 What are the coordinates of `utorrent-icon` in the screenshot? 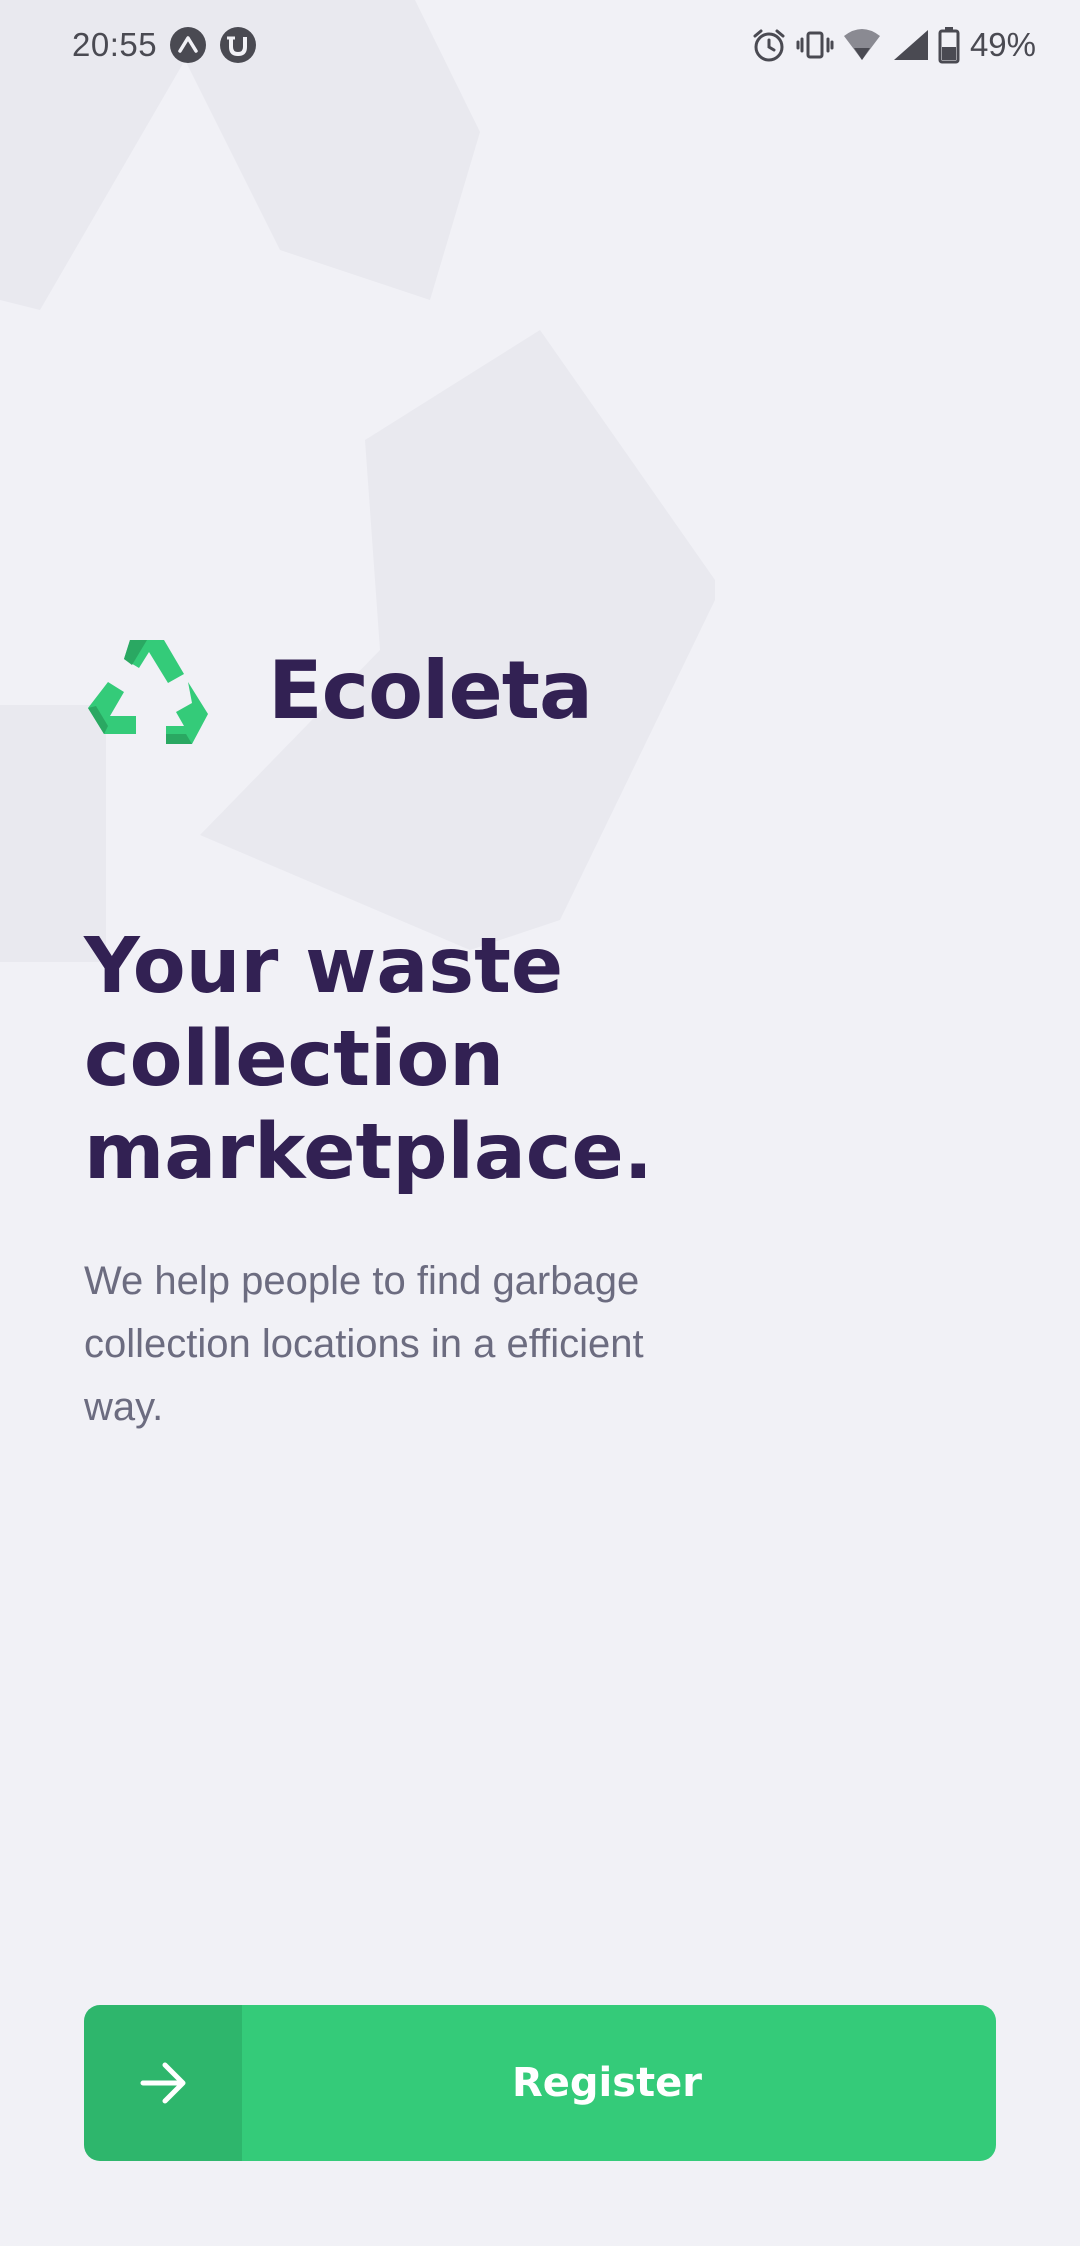 It's located at (238, 45).